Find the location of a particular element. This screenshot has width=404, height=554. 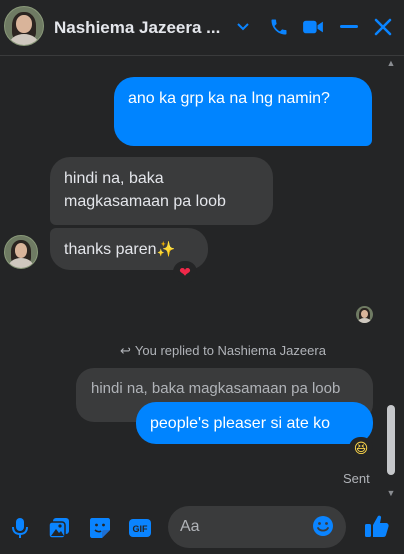

heart-reaction-icon: ❤ is located at coordinates (185, 272).